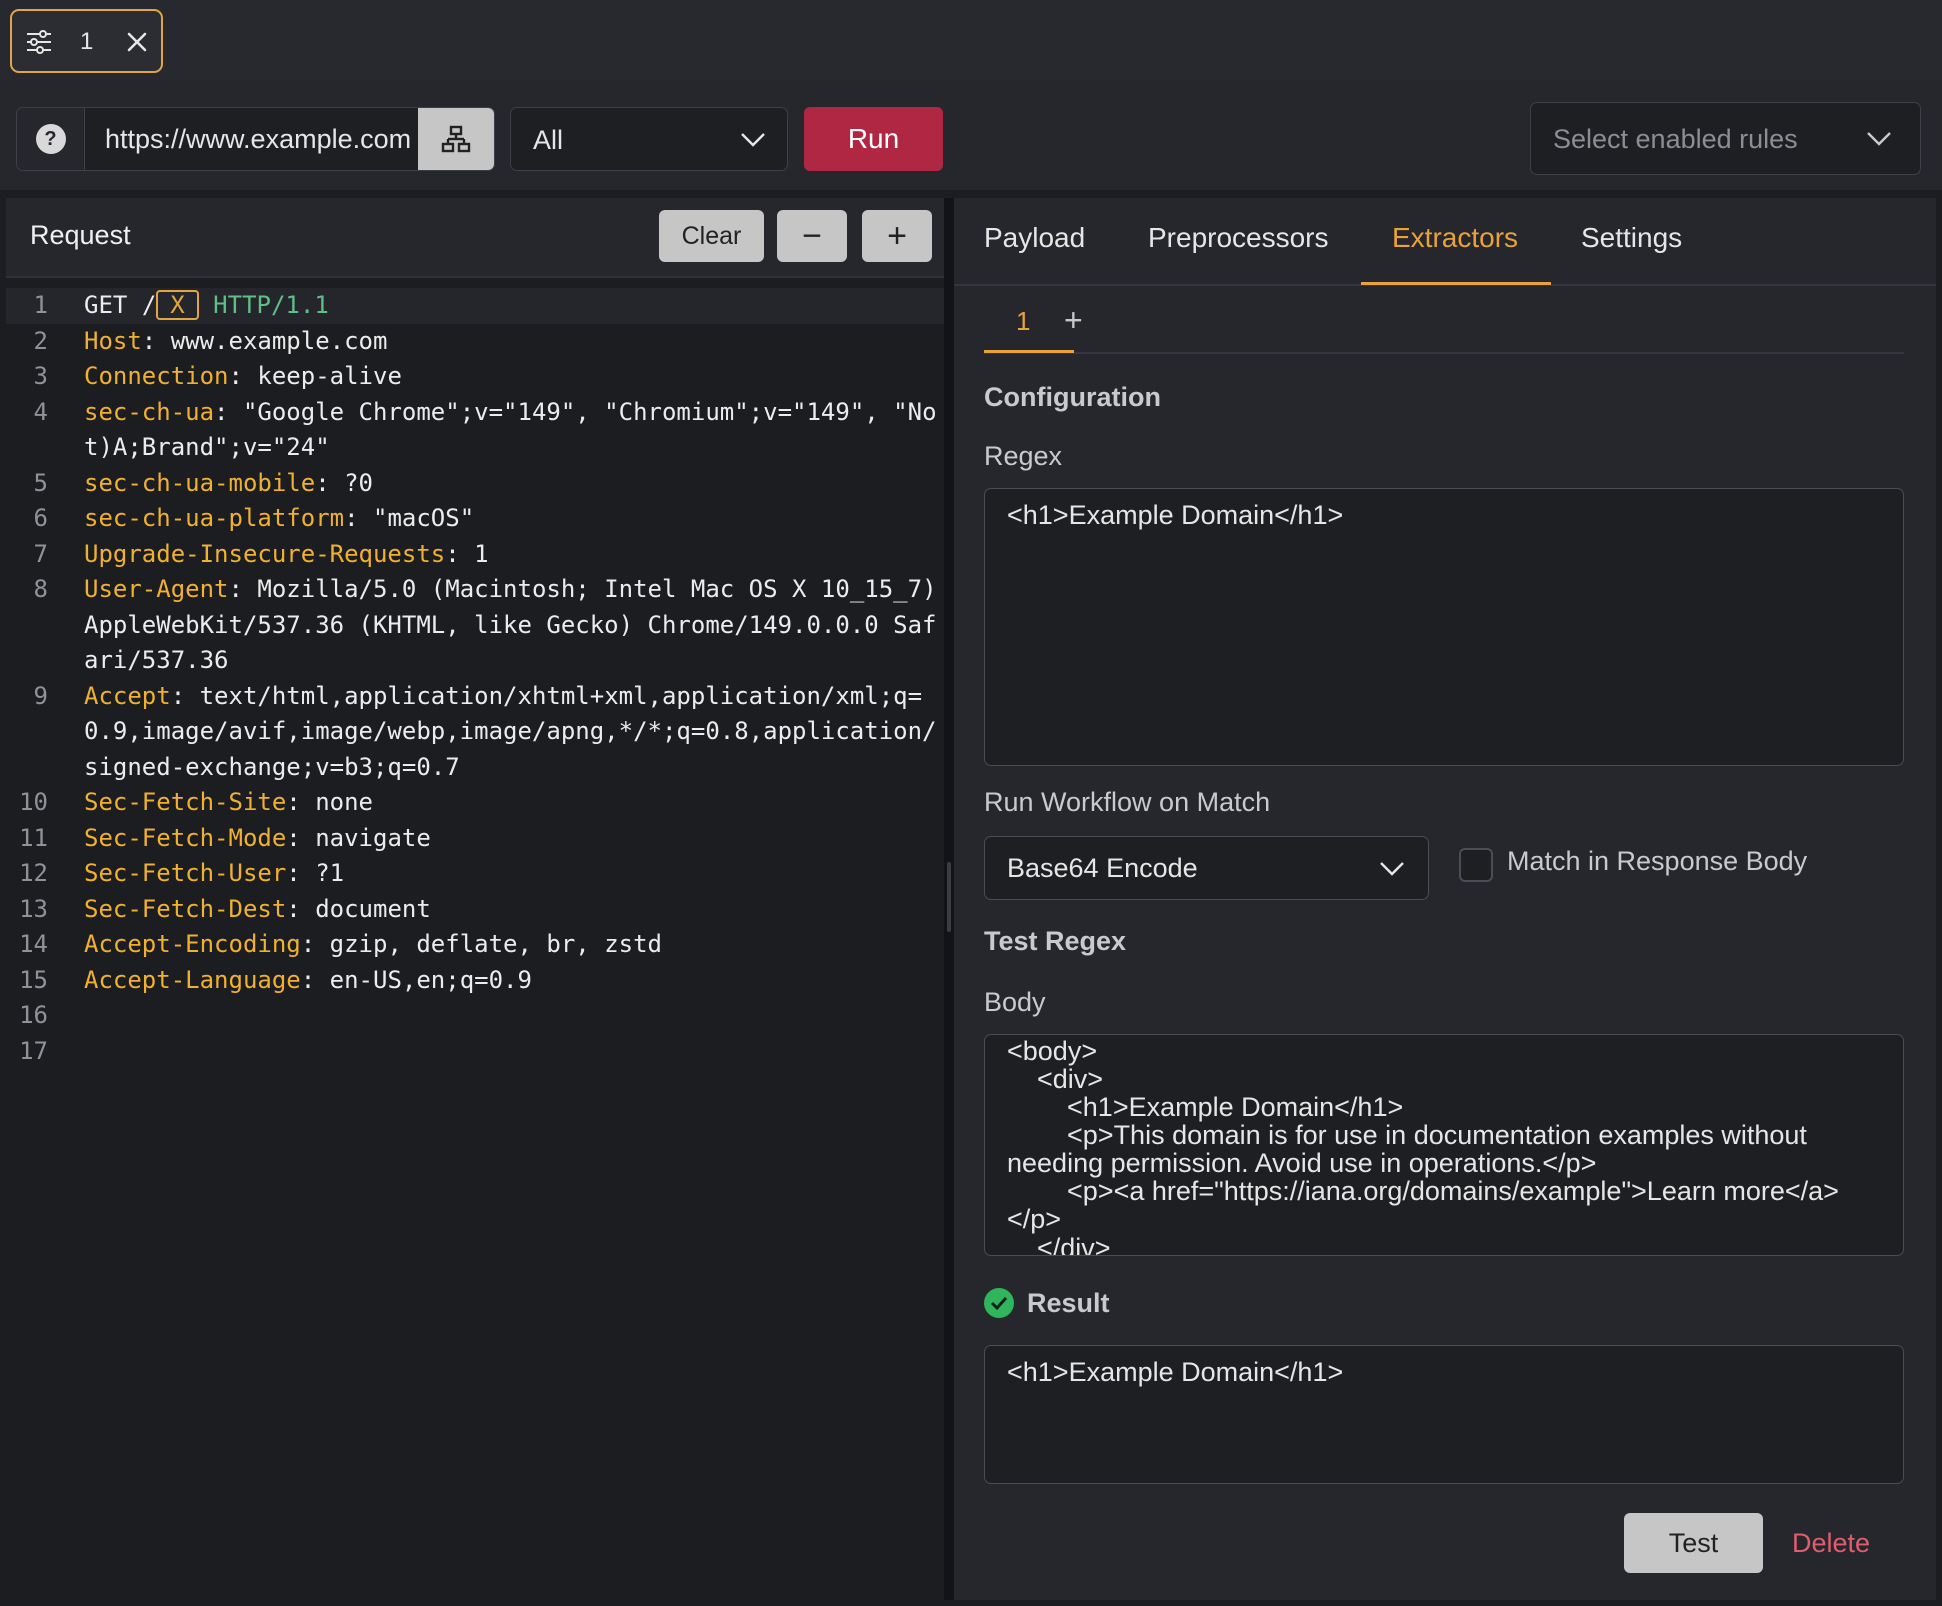  Describe the element at coordinates (897, 236) in the screenshot. I see `zoom-in-button: +` at that location.